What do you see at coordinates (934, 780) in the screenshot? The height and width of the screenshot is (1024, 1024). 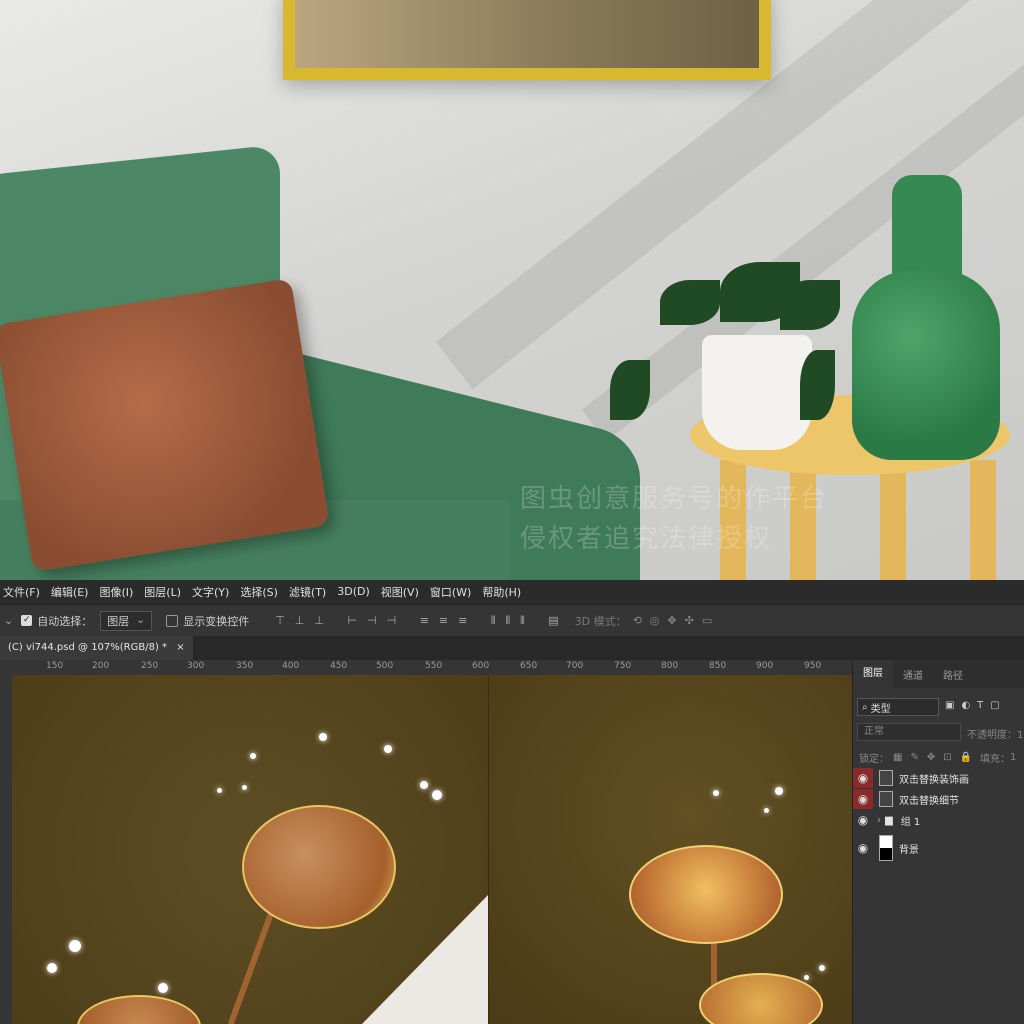 I see `layer-name: 双击替换装饰画` at bounding box center [934, 780].